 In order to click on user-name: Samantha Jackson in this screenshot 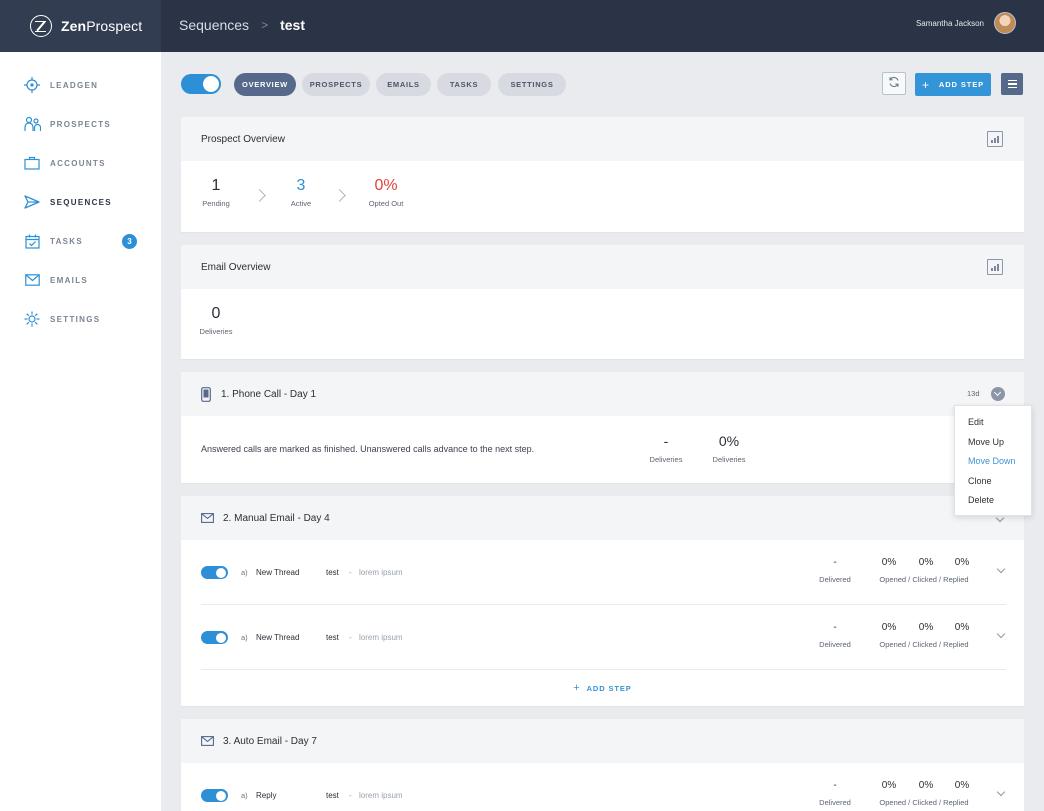, I will do `click(949, 23)`.